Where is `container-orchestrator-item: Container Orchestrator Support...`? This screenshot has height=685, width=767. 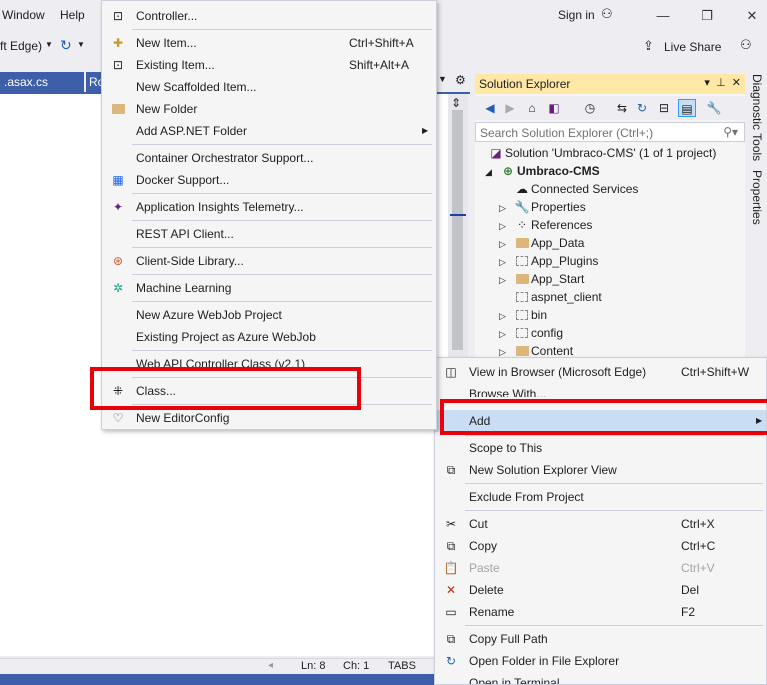 container-orchestrator-item: Container Orchestrator Support... is located at coordinates (269, 158).